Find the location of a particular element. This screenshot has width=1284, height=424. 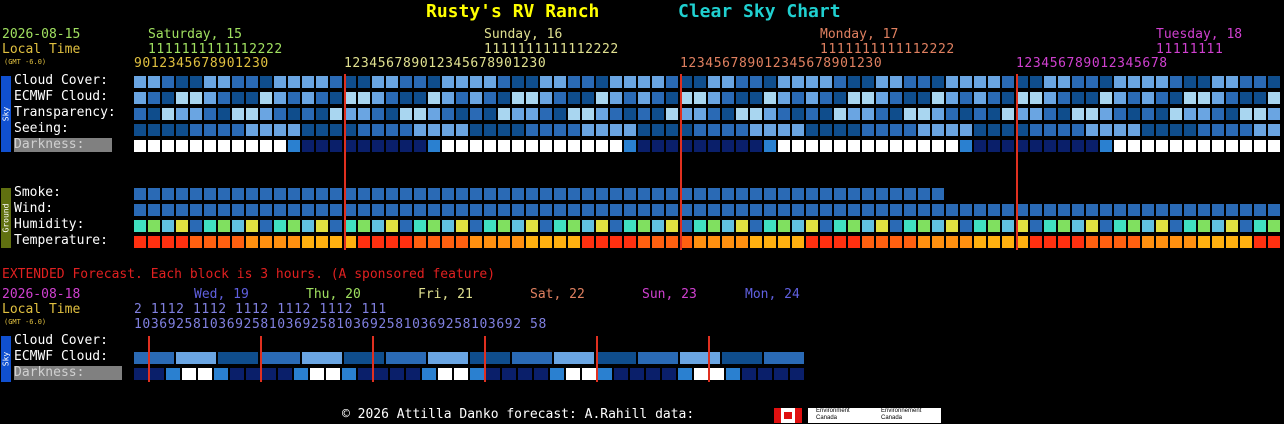

ext-cloud-block is located at coordinates (490, 358).